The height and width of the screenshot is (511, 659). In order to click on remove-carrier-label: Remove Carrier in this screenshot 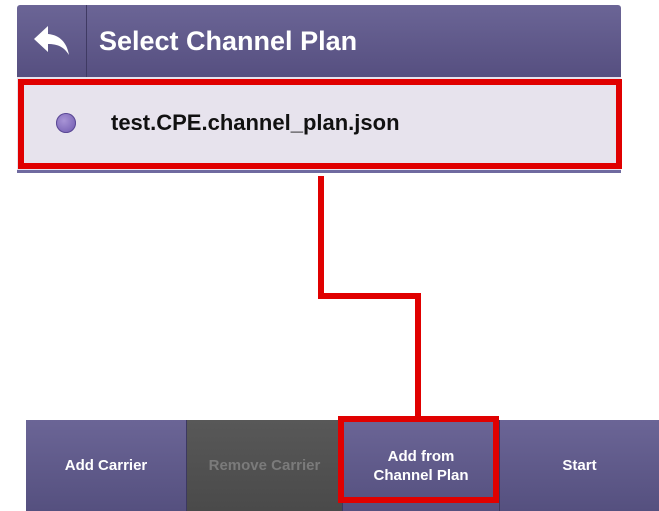, I will do `click(264, 465)`.